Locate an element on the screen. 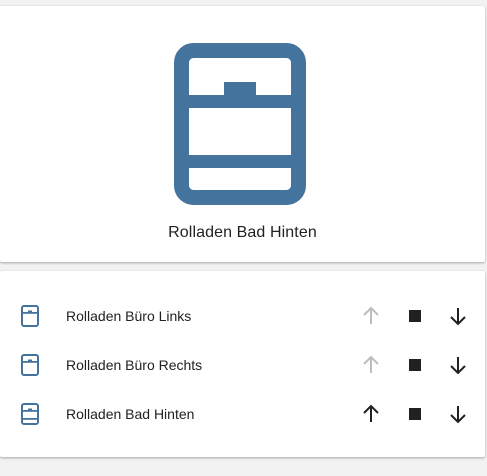 This screenshot has height=476, width=487. hero-title: Rolladen Bad Hinten is located at coordinates (242, 232).